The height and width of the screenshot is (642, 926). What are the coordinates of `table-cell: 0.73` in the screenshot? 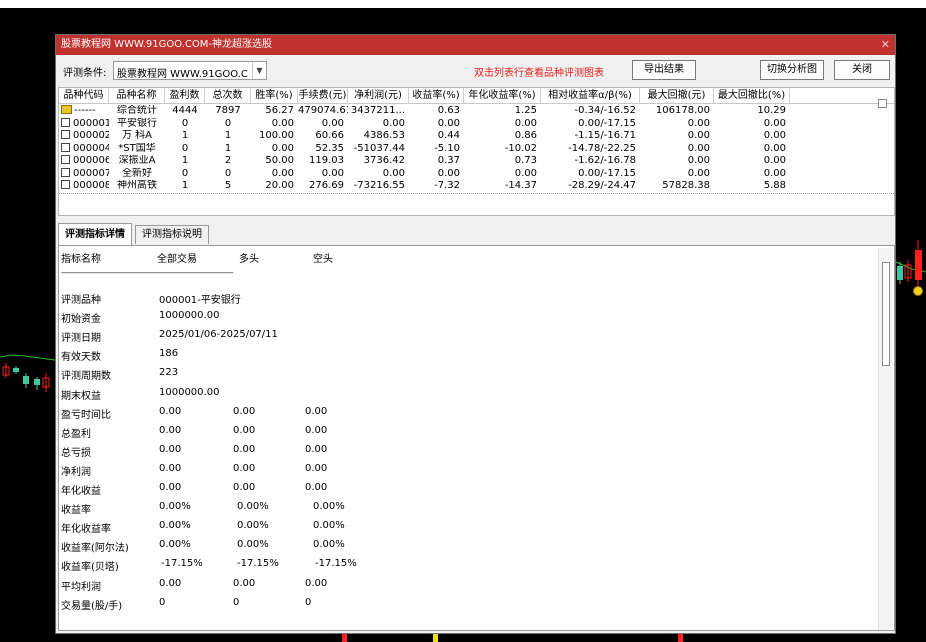 It's located at (502, 161).